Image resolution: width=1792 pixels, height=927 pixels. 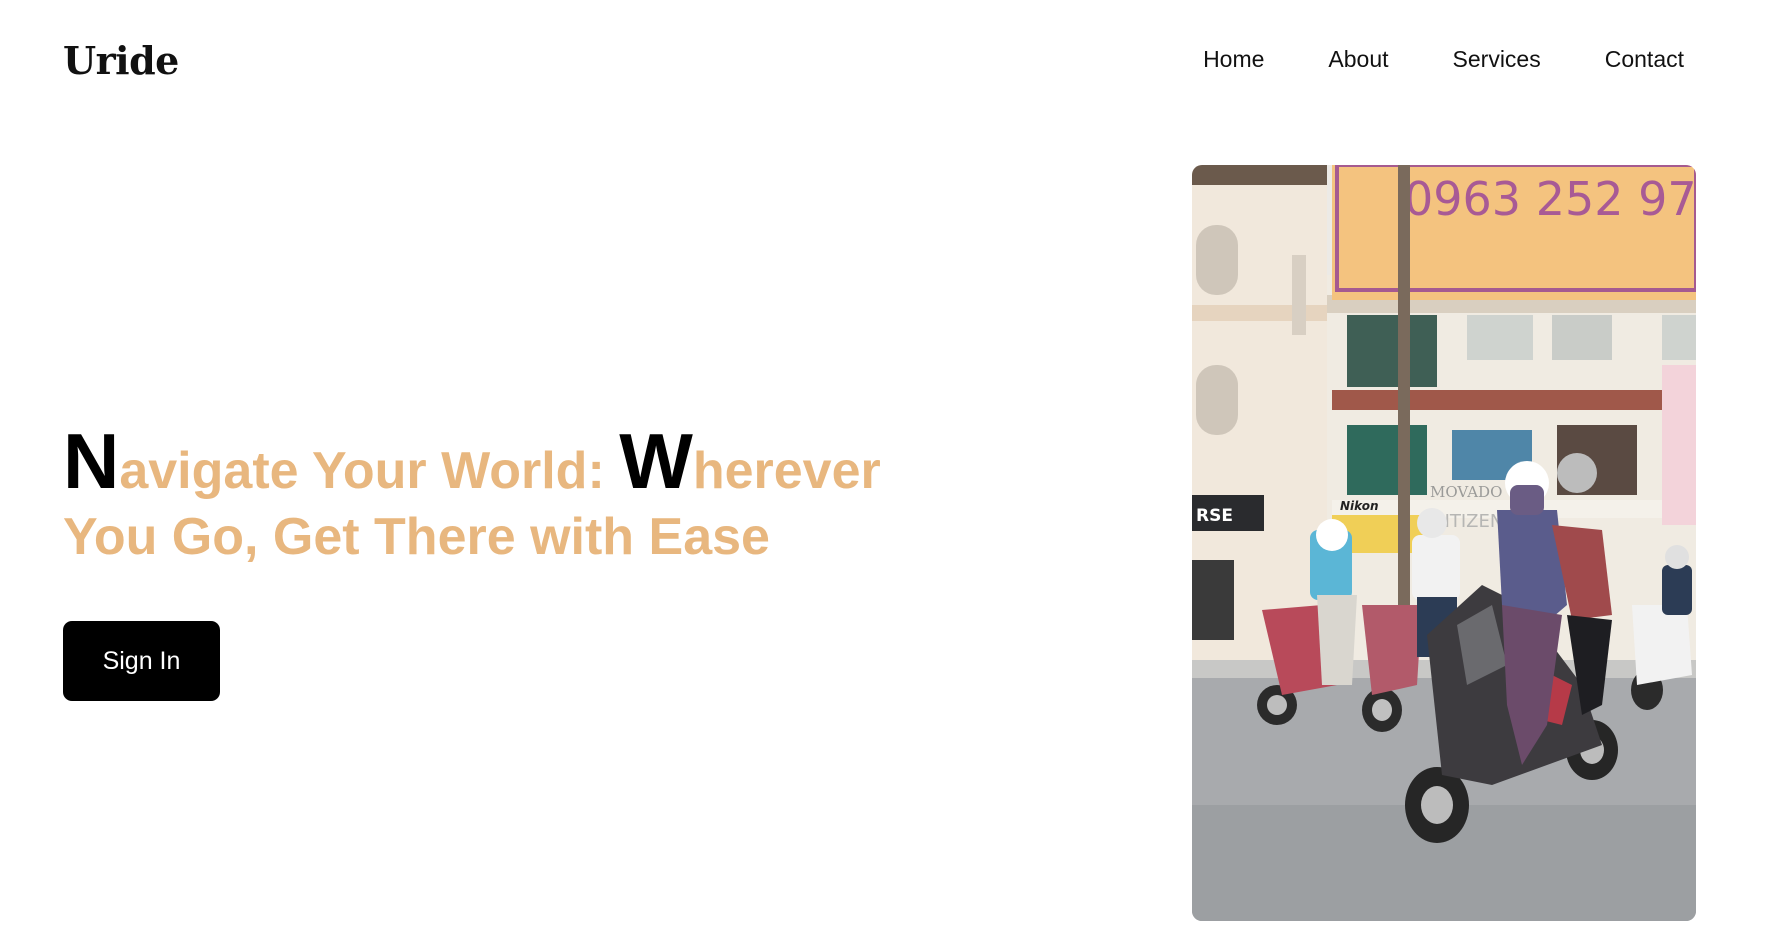 What do you see at coordinates (91, 461) in the screenshot?
I see `hero-title-drop-cap-n: N` at bounding box center [91, 461].